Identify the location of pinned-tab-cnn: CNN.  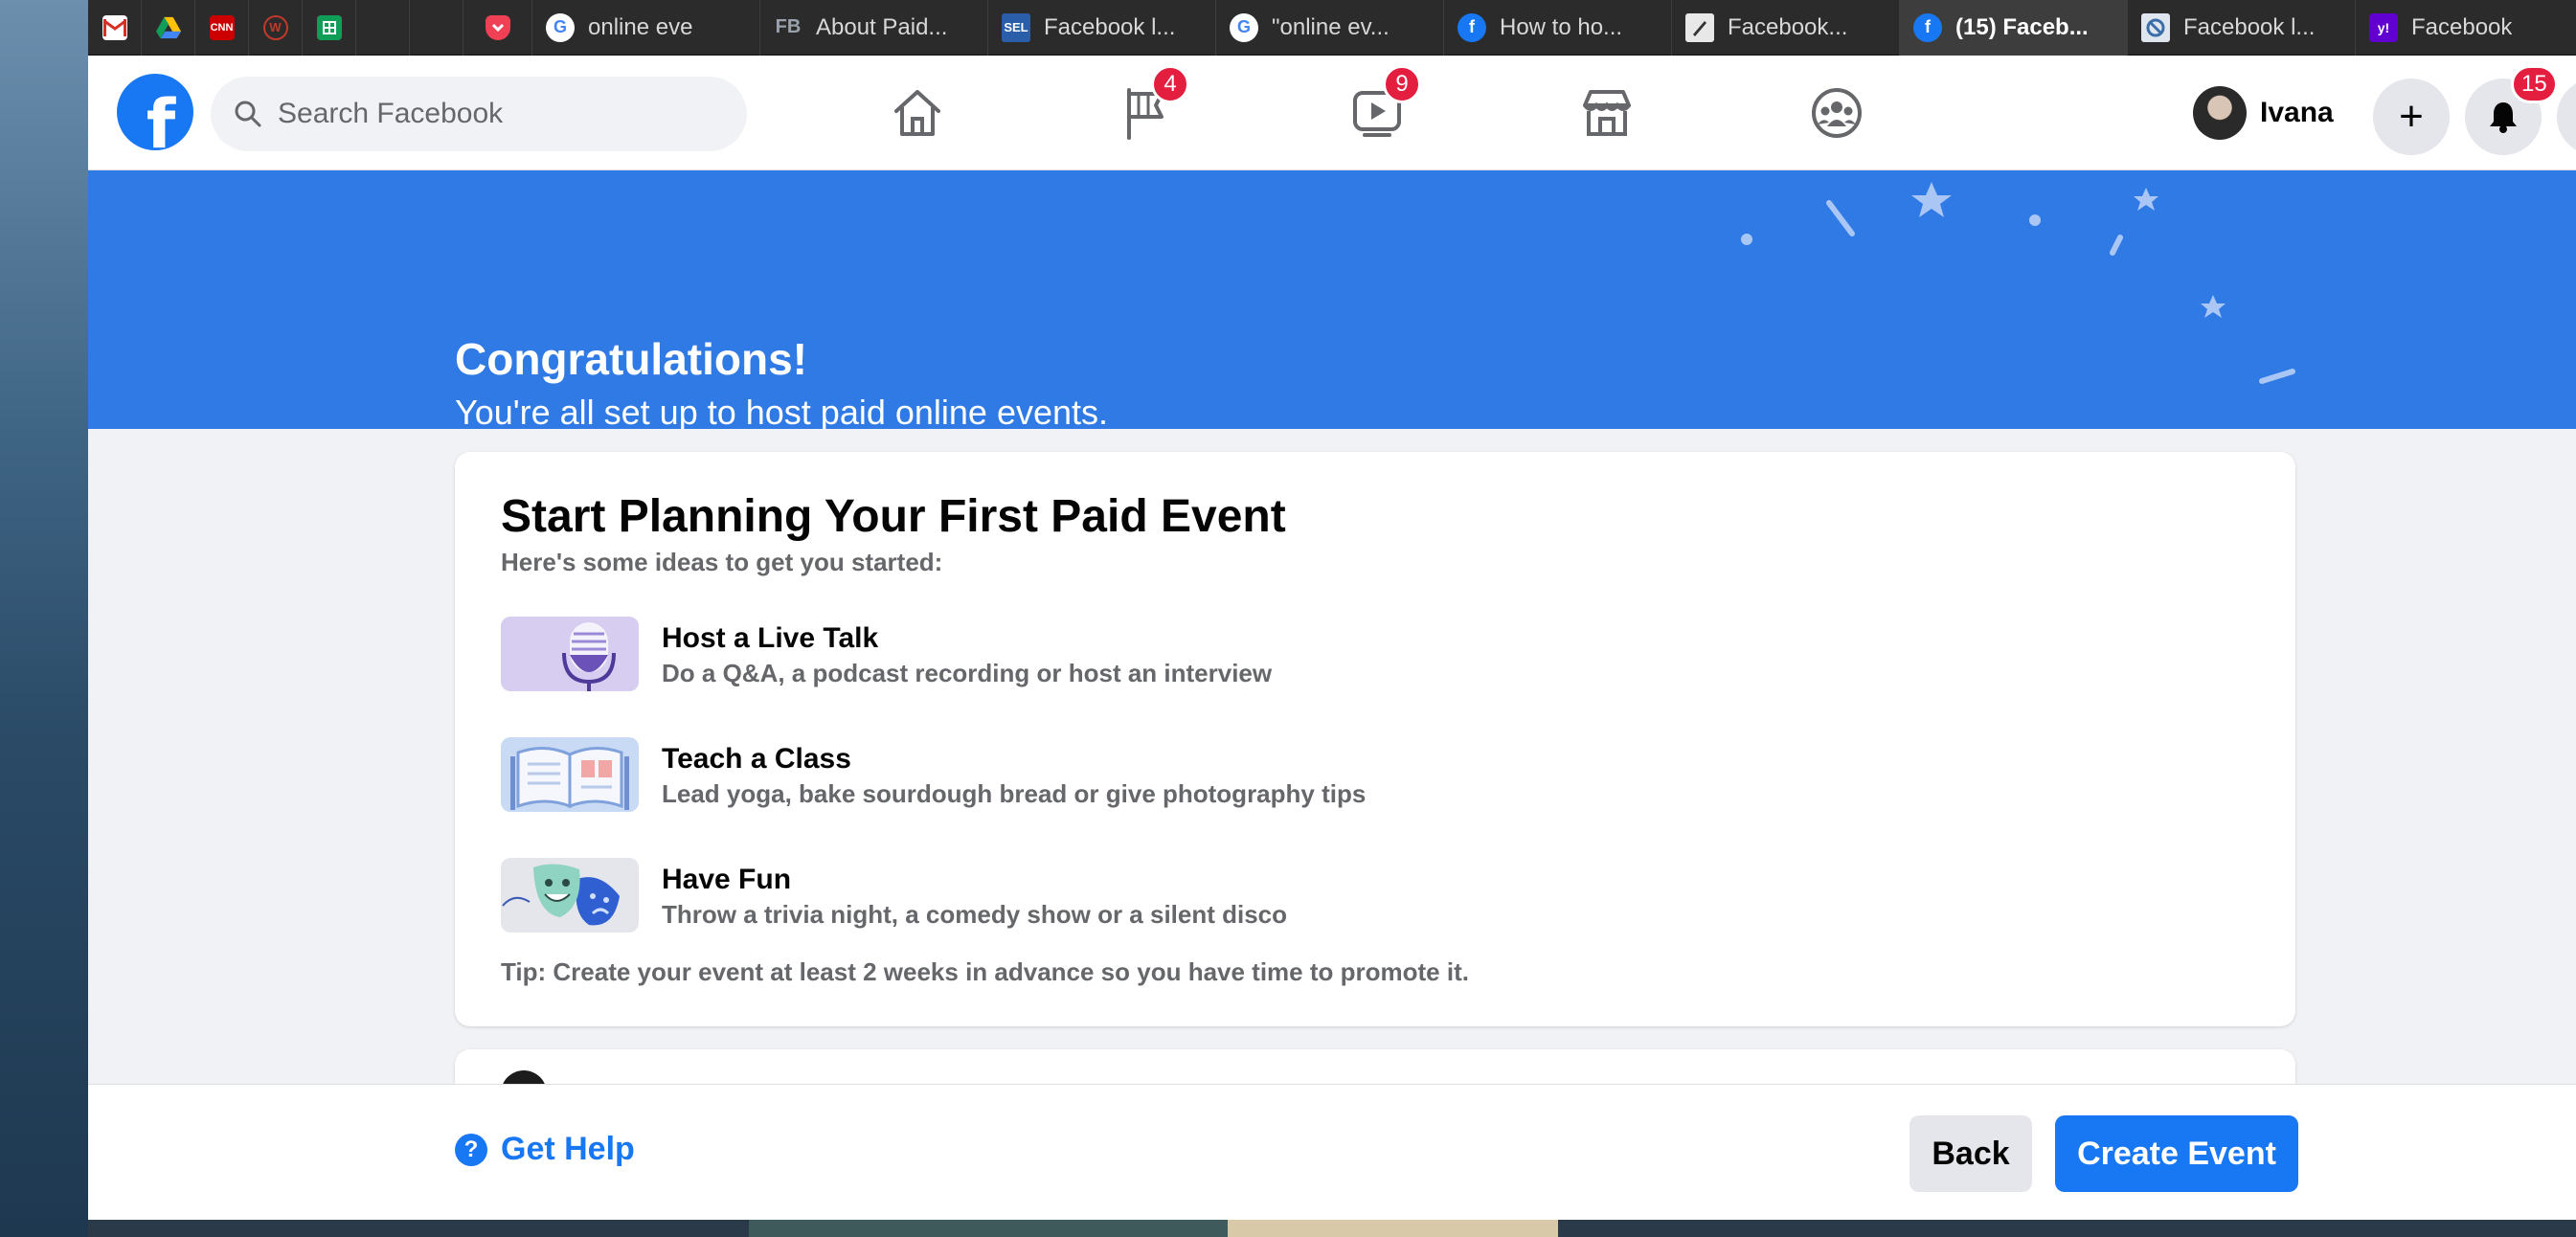
(222, 28).